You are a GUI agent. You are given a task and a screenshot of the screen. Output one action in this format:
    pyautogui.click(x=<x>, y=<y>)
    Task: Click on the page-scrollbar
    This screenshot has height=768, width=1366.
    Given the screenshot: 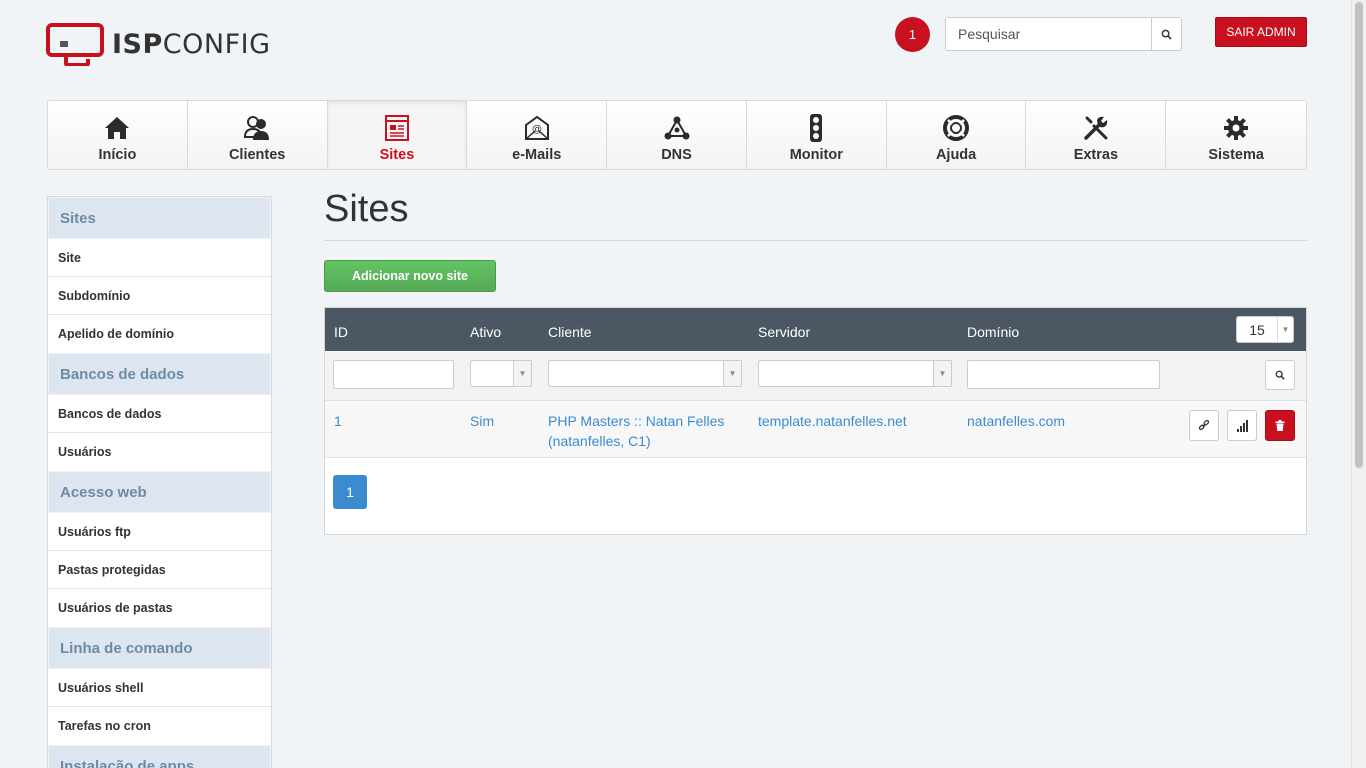 What is the action you would take?
    pyautogui.click(x=1358, y=384)
    